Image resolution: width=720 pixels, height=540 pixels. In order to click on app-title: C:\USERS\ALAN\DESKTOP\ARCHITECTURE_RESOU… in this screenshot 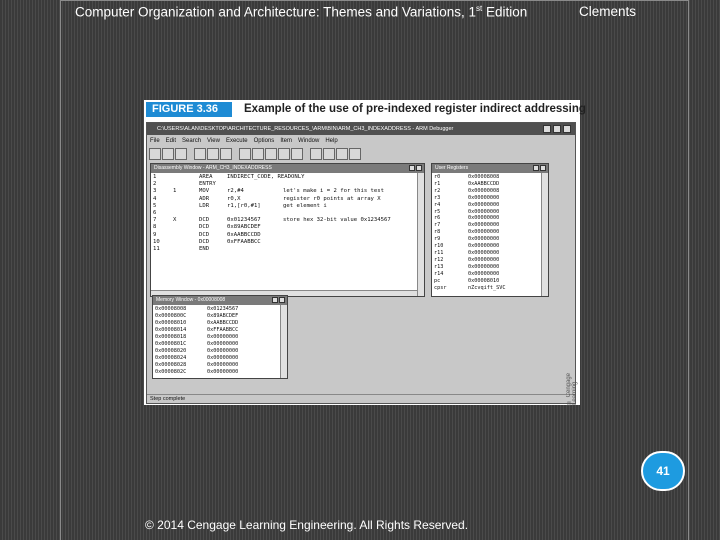, I will do `click(305, 129)`.